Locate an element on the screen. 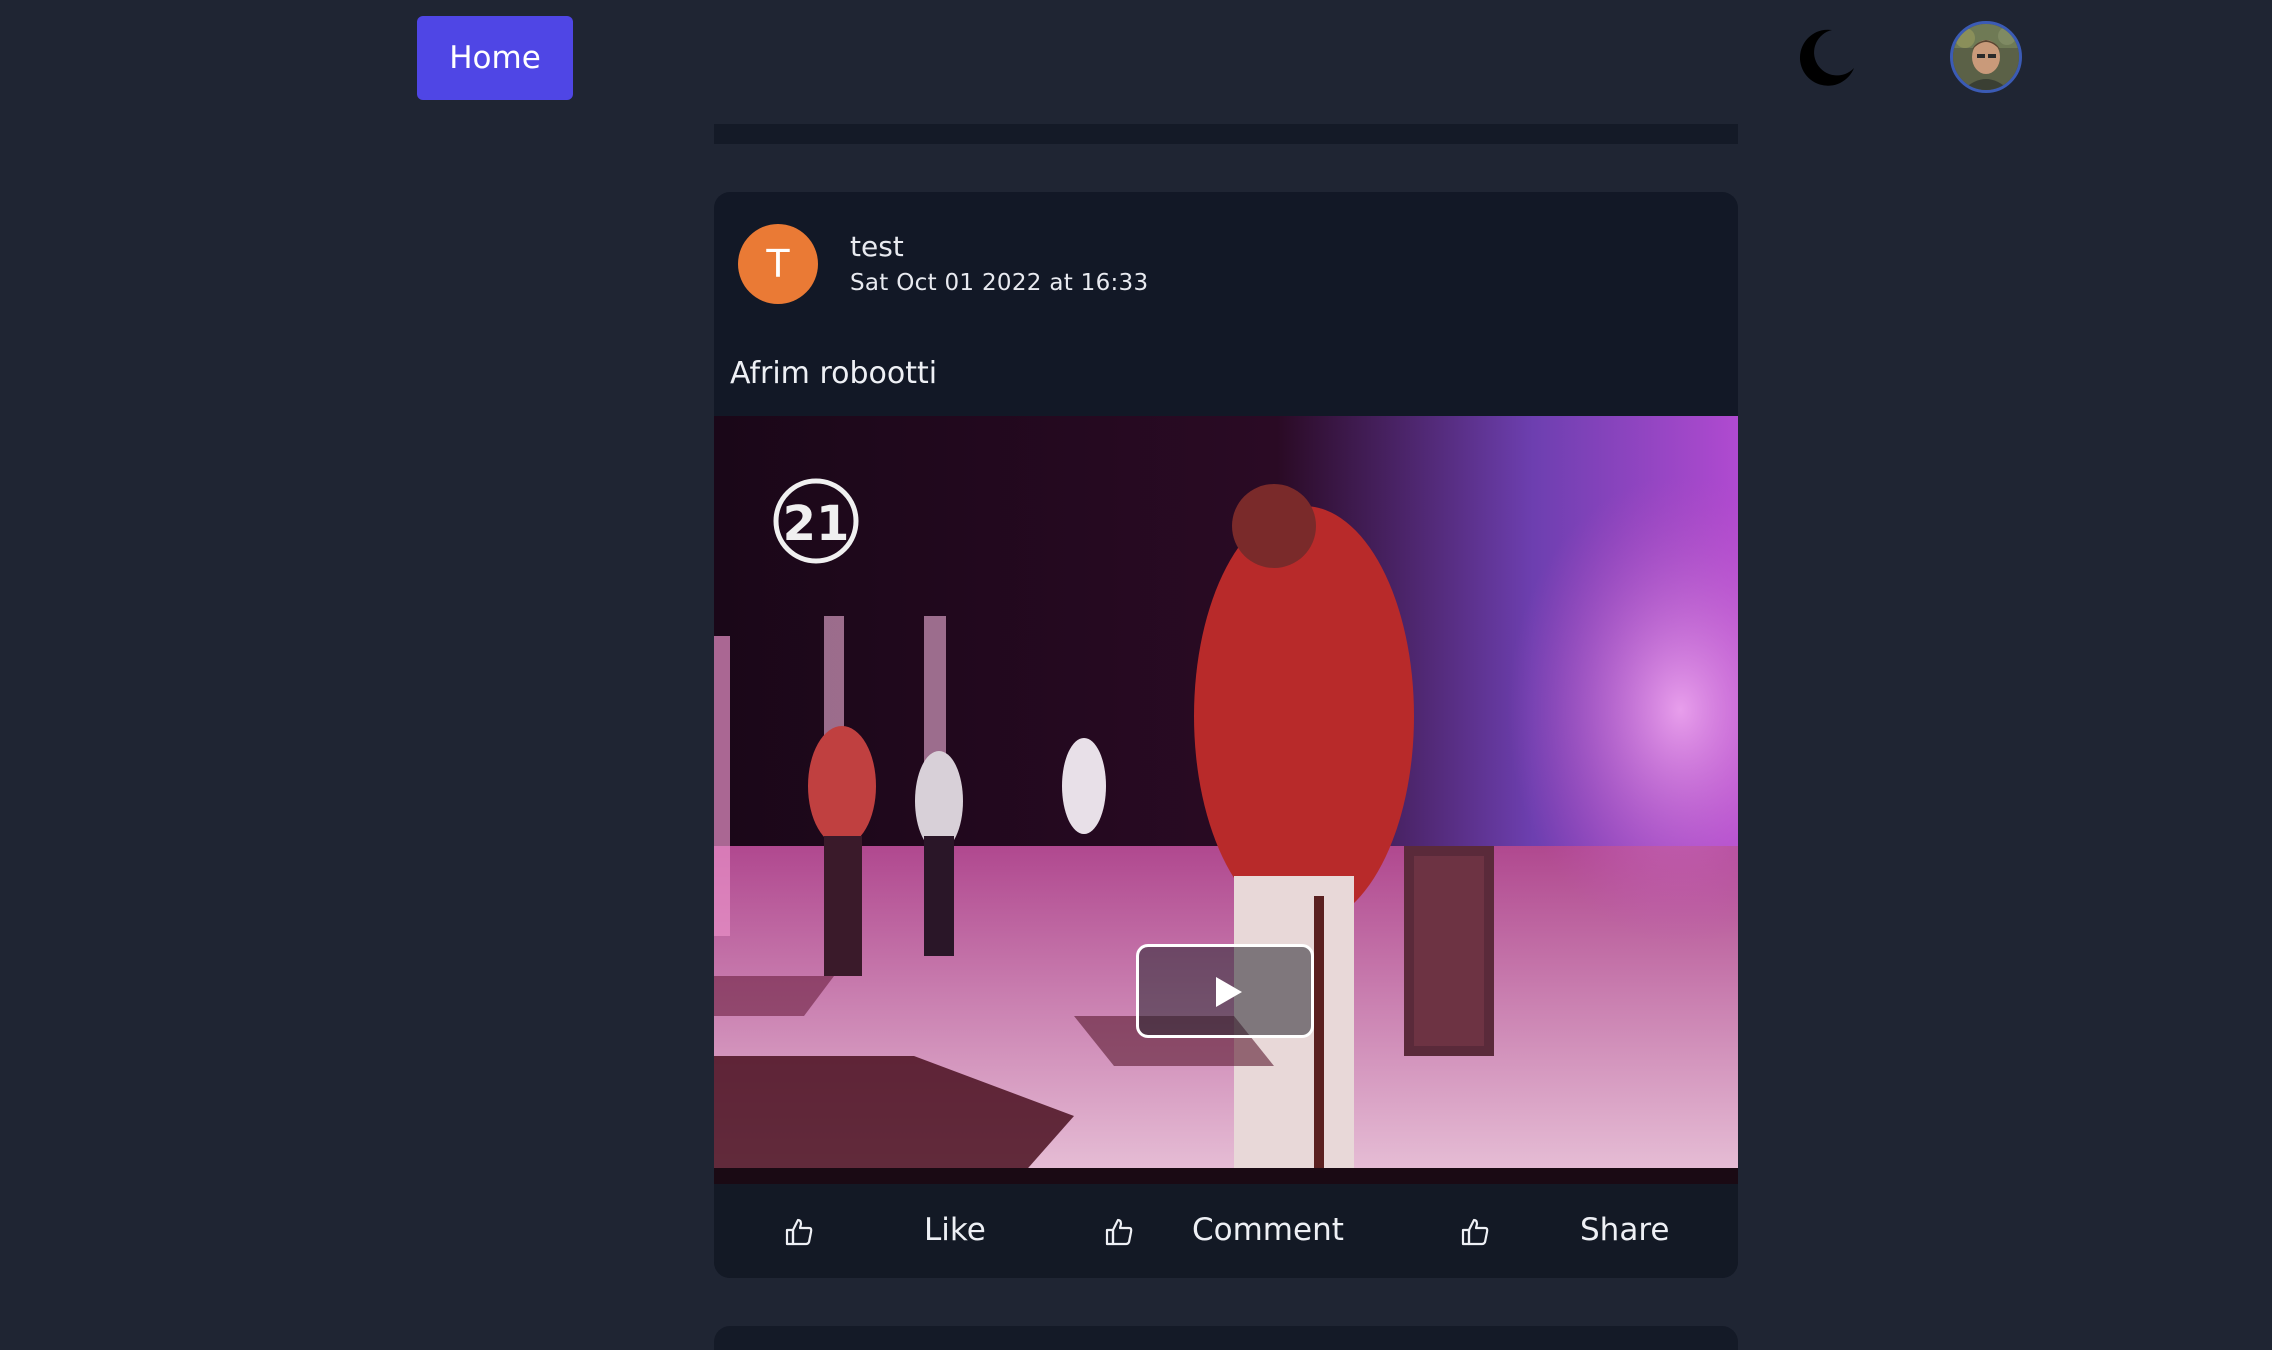 This screenshot has height=1350, width=2272. previous-post-card is located at coordinates (1226, 134).